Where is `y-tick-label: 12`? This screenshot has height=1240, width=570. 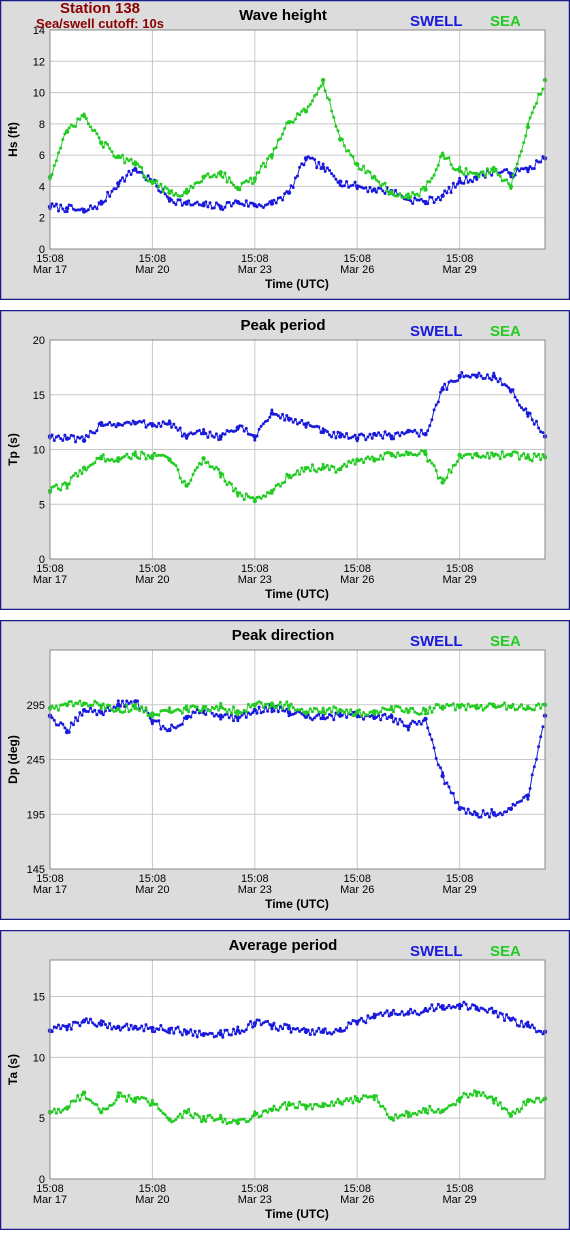
y-tick-label: 12 is located at coordinates (39, 62).